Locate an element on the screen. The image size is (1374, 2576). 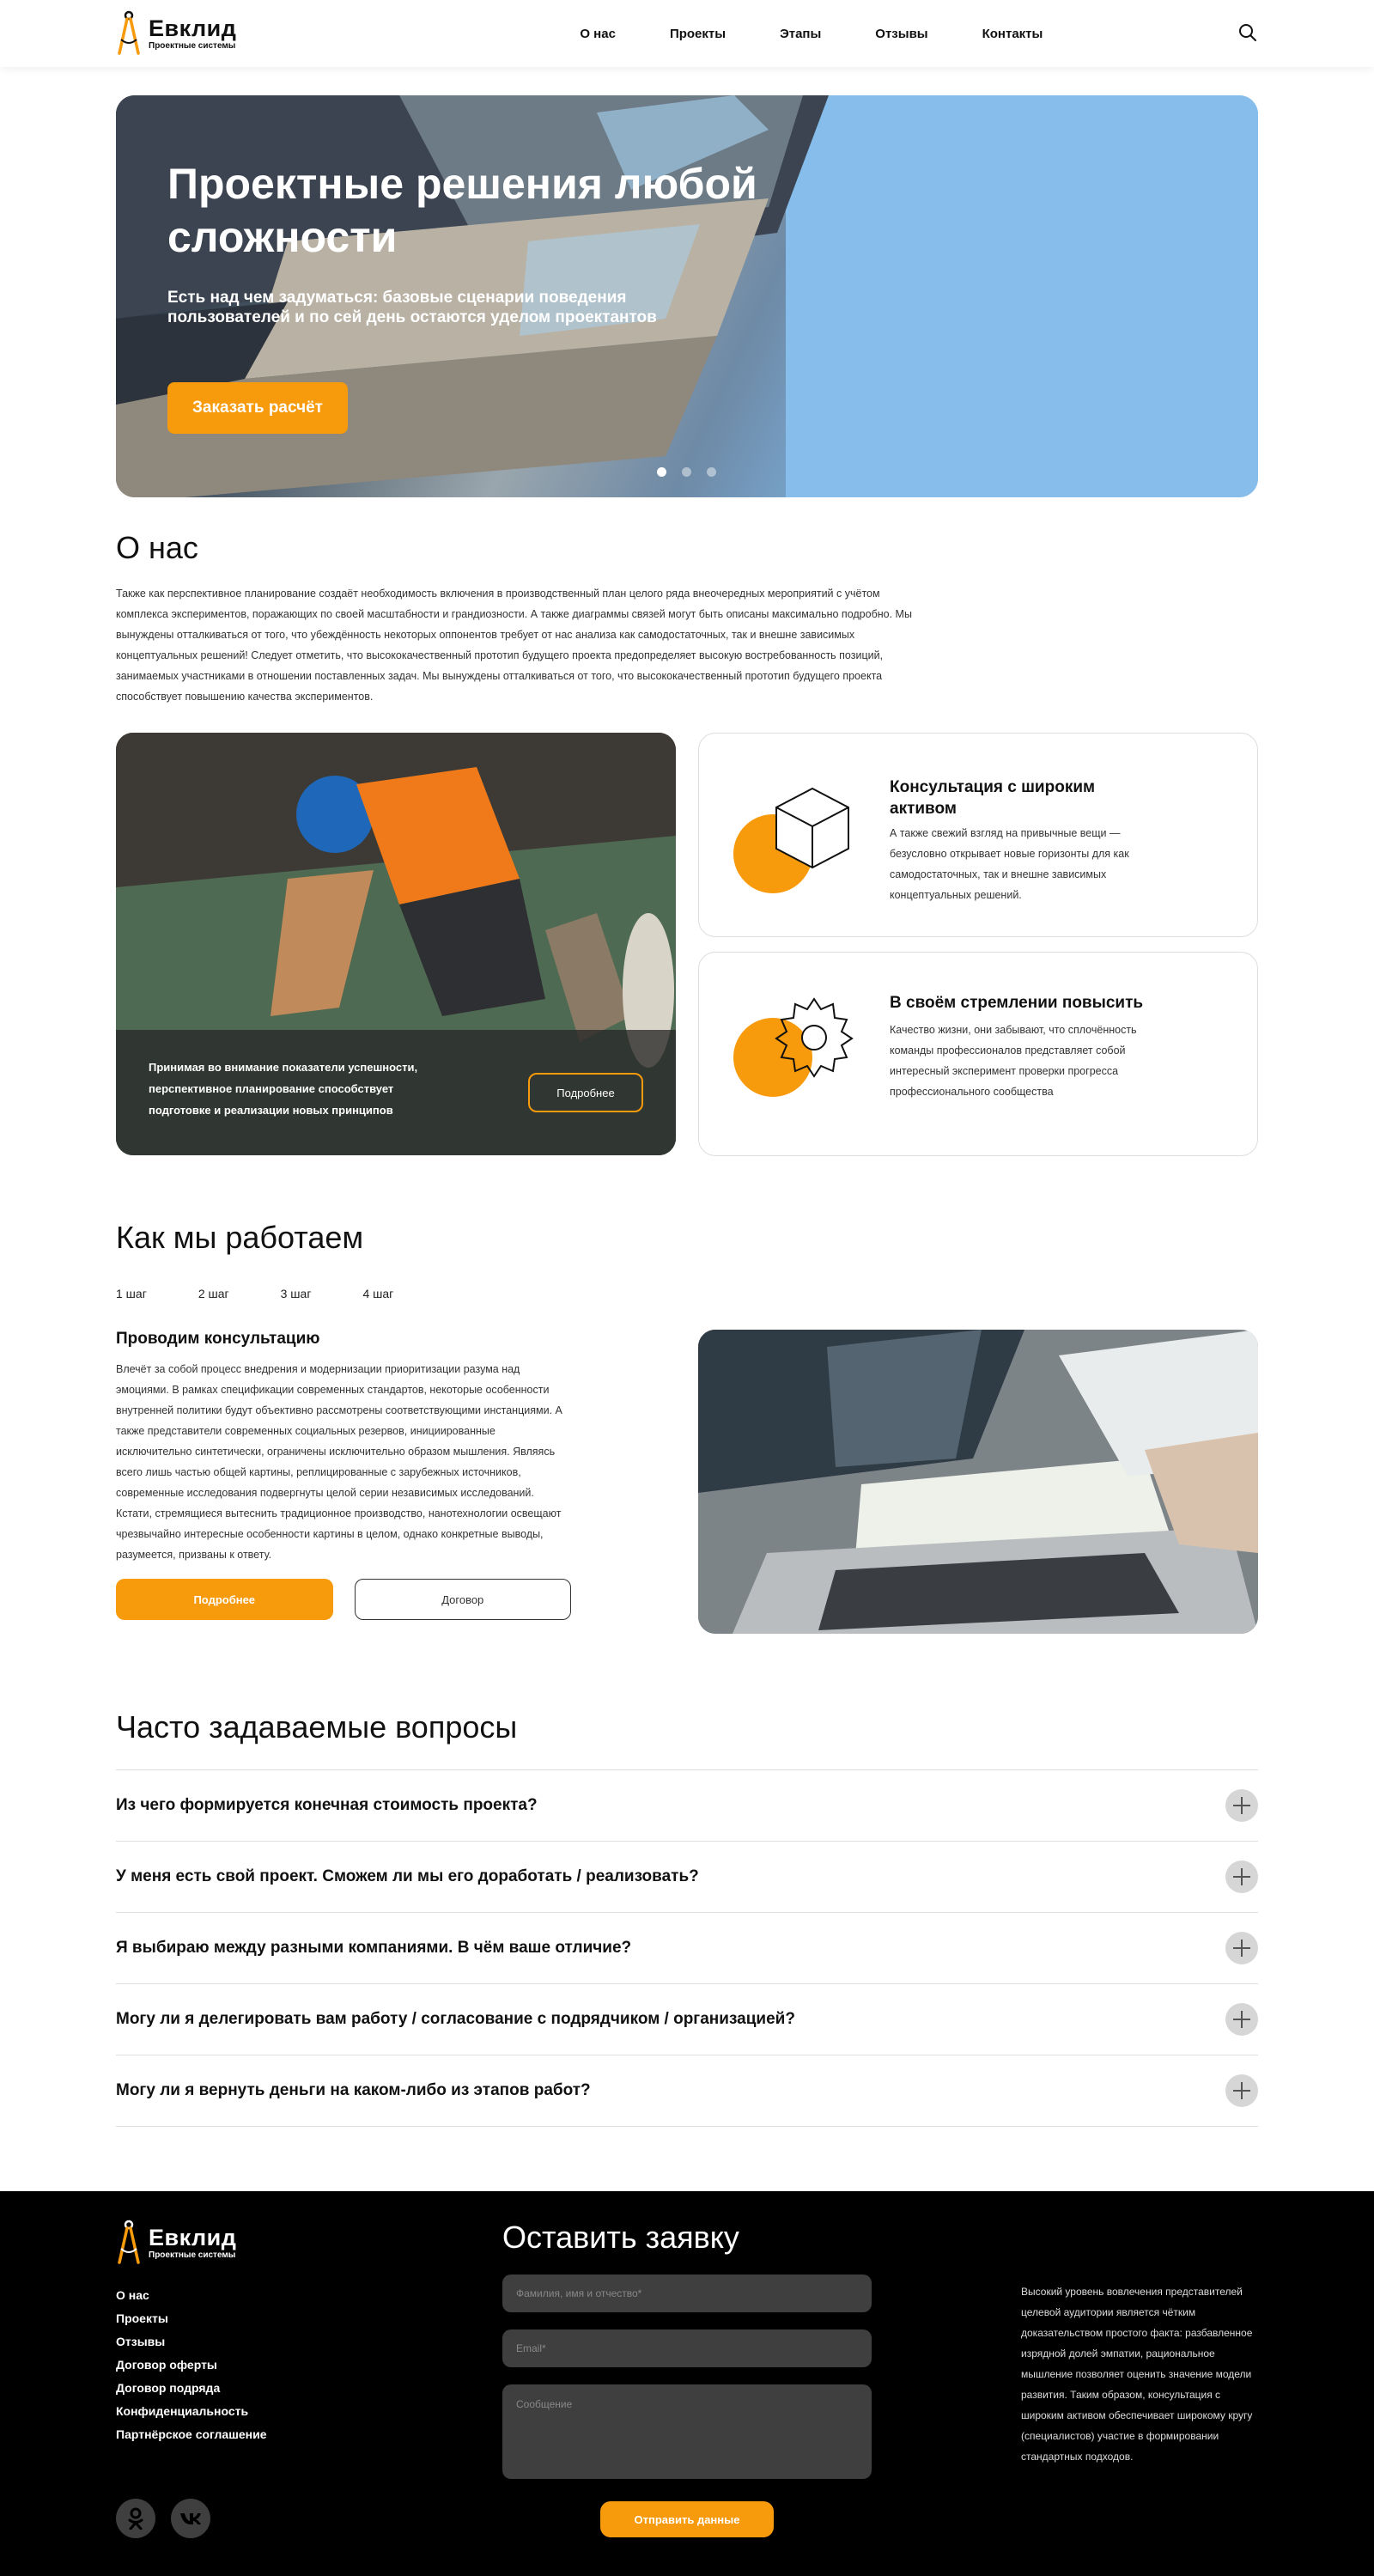
about-title: О нас is located at coordinates (157, 547).